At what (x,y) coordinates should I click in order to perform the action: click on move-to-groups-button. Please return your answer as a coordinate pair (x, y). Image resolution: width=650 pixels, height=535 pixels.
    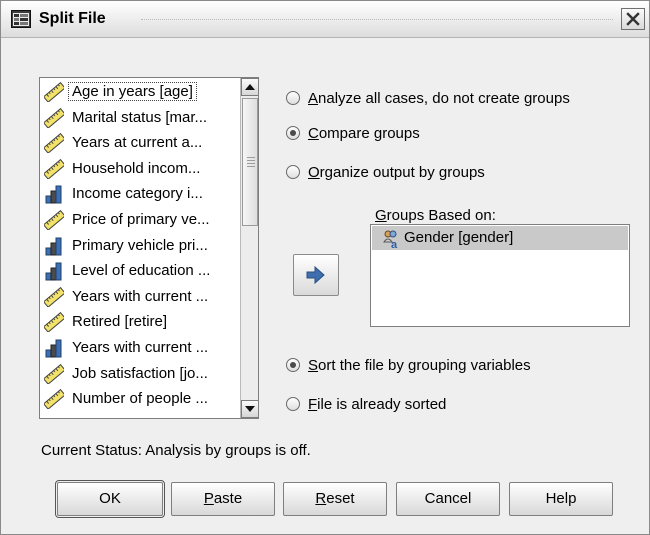
    Looking at the image, I should click on (316, 275).